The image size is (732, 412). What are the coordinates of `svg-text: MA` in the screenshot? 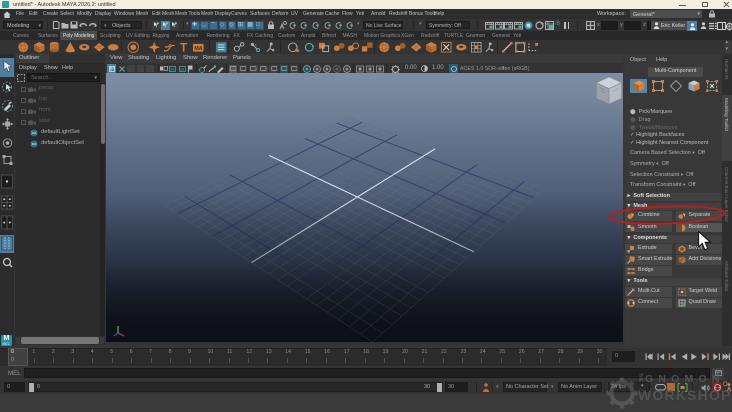 It's located at (198, 49).